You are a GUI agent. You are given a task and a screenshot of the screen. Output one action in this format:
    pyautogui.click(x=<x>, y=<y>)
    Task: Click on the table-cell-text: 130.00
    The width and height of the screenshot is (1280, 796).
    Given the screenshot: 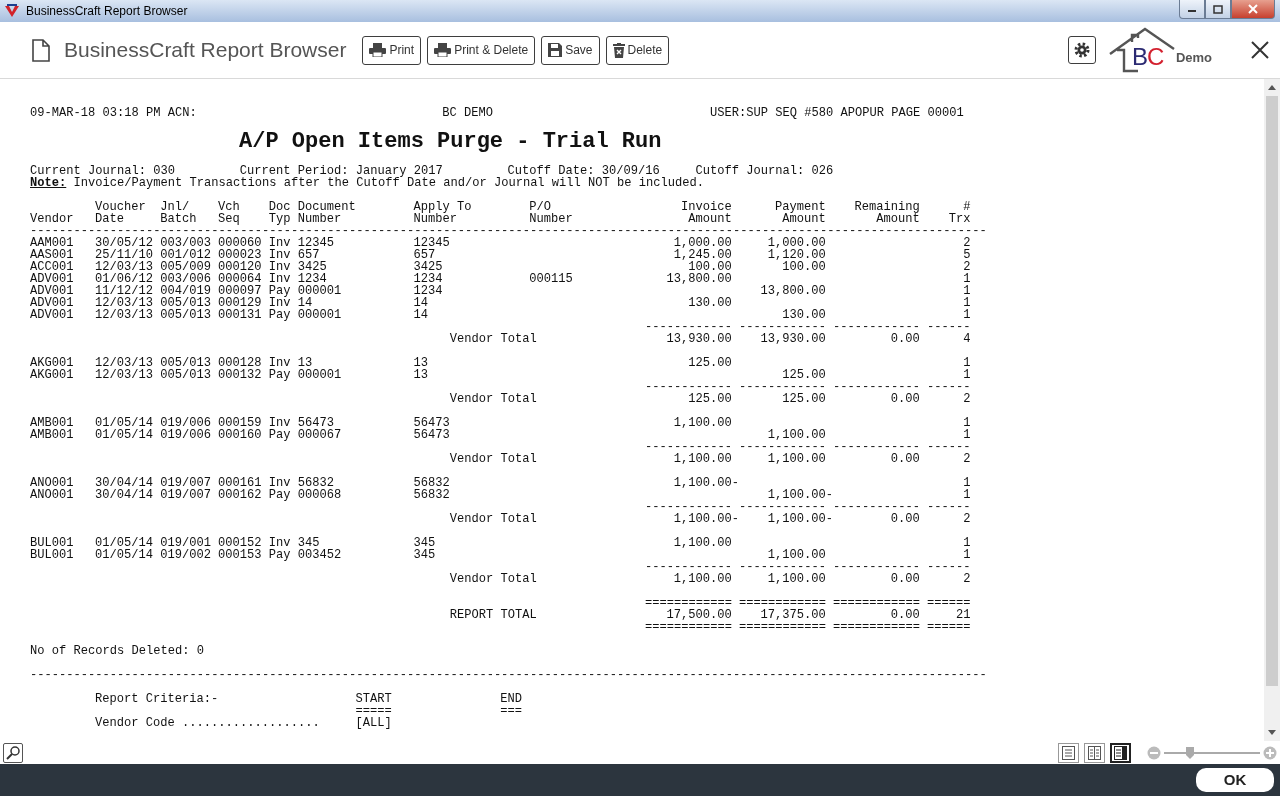 What is the action you would take?
    pyautogui.click(x=710, y=303)
    